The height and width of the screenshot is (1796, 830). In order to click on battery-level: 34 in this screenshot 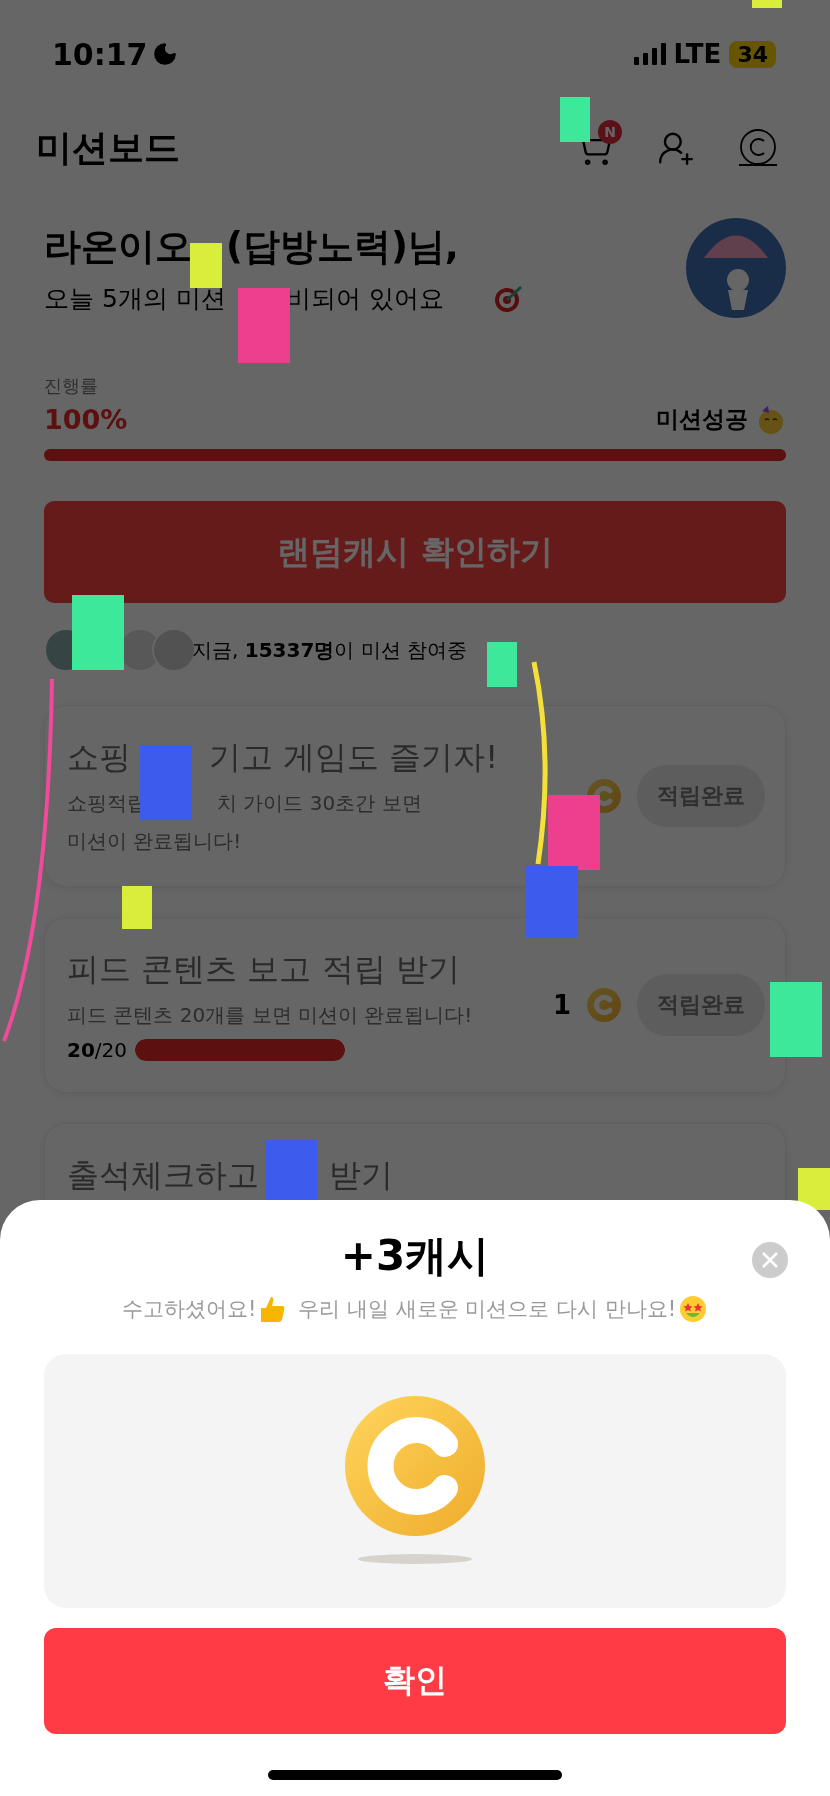, I will do `click(752, 54)`.